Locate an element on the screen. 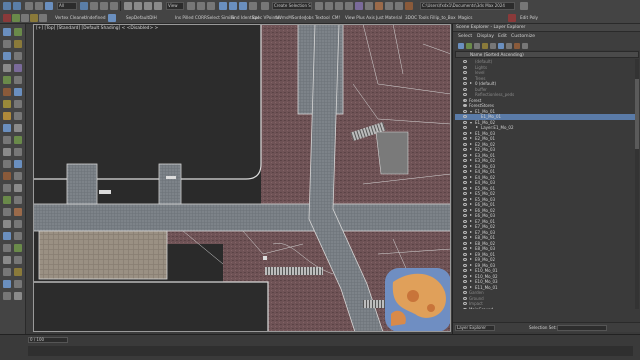 This screenshot has height=360, width=640. edit-named-selection-icon is located at coordinates (265, 6).